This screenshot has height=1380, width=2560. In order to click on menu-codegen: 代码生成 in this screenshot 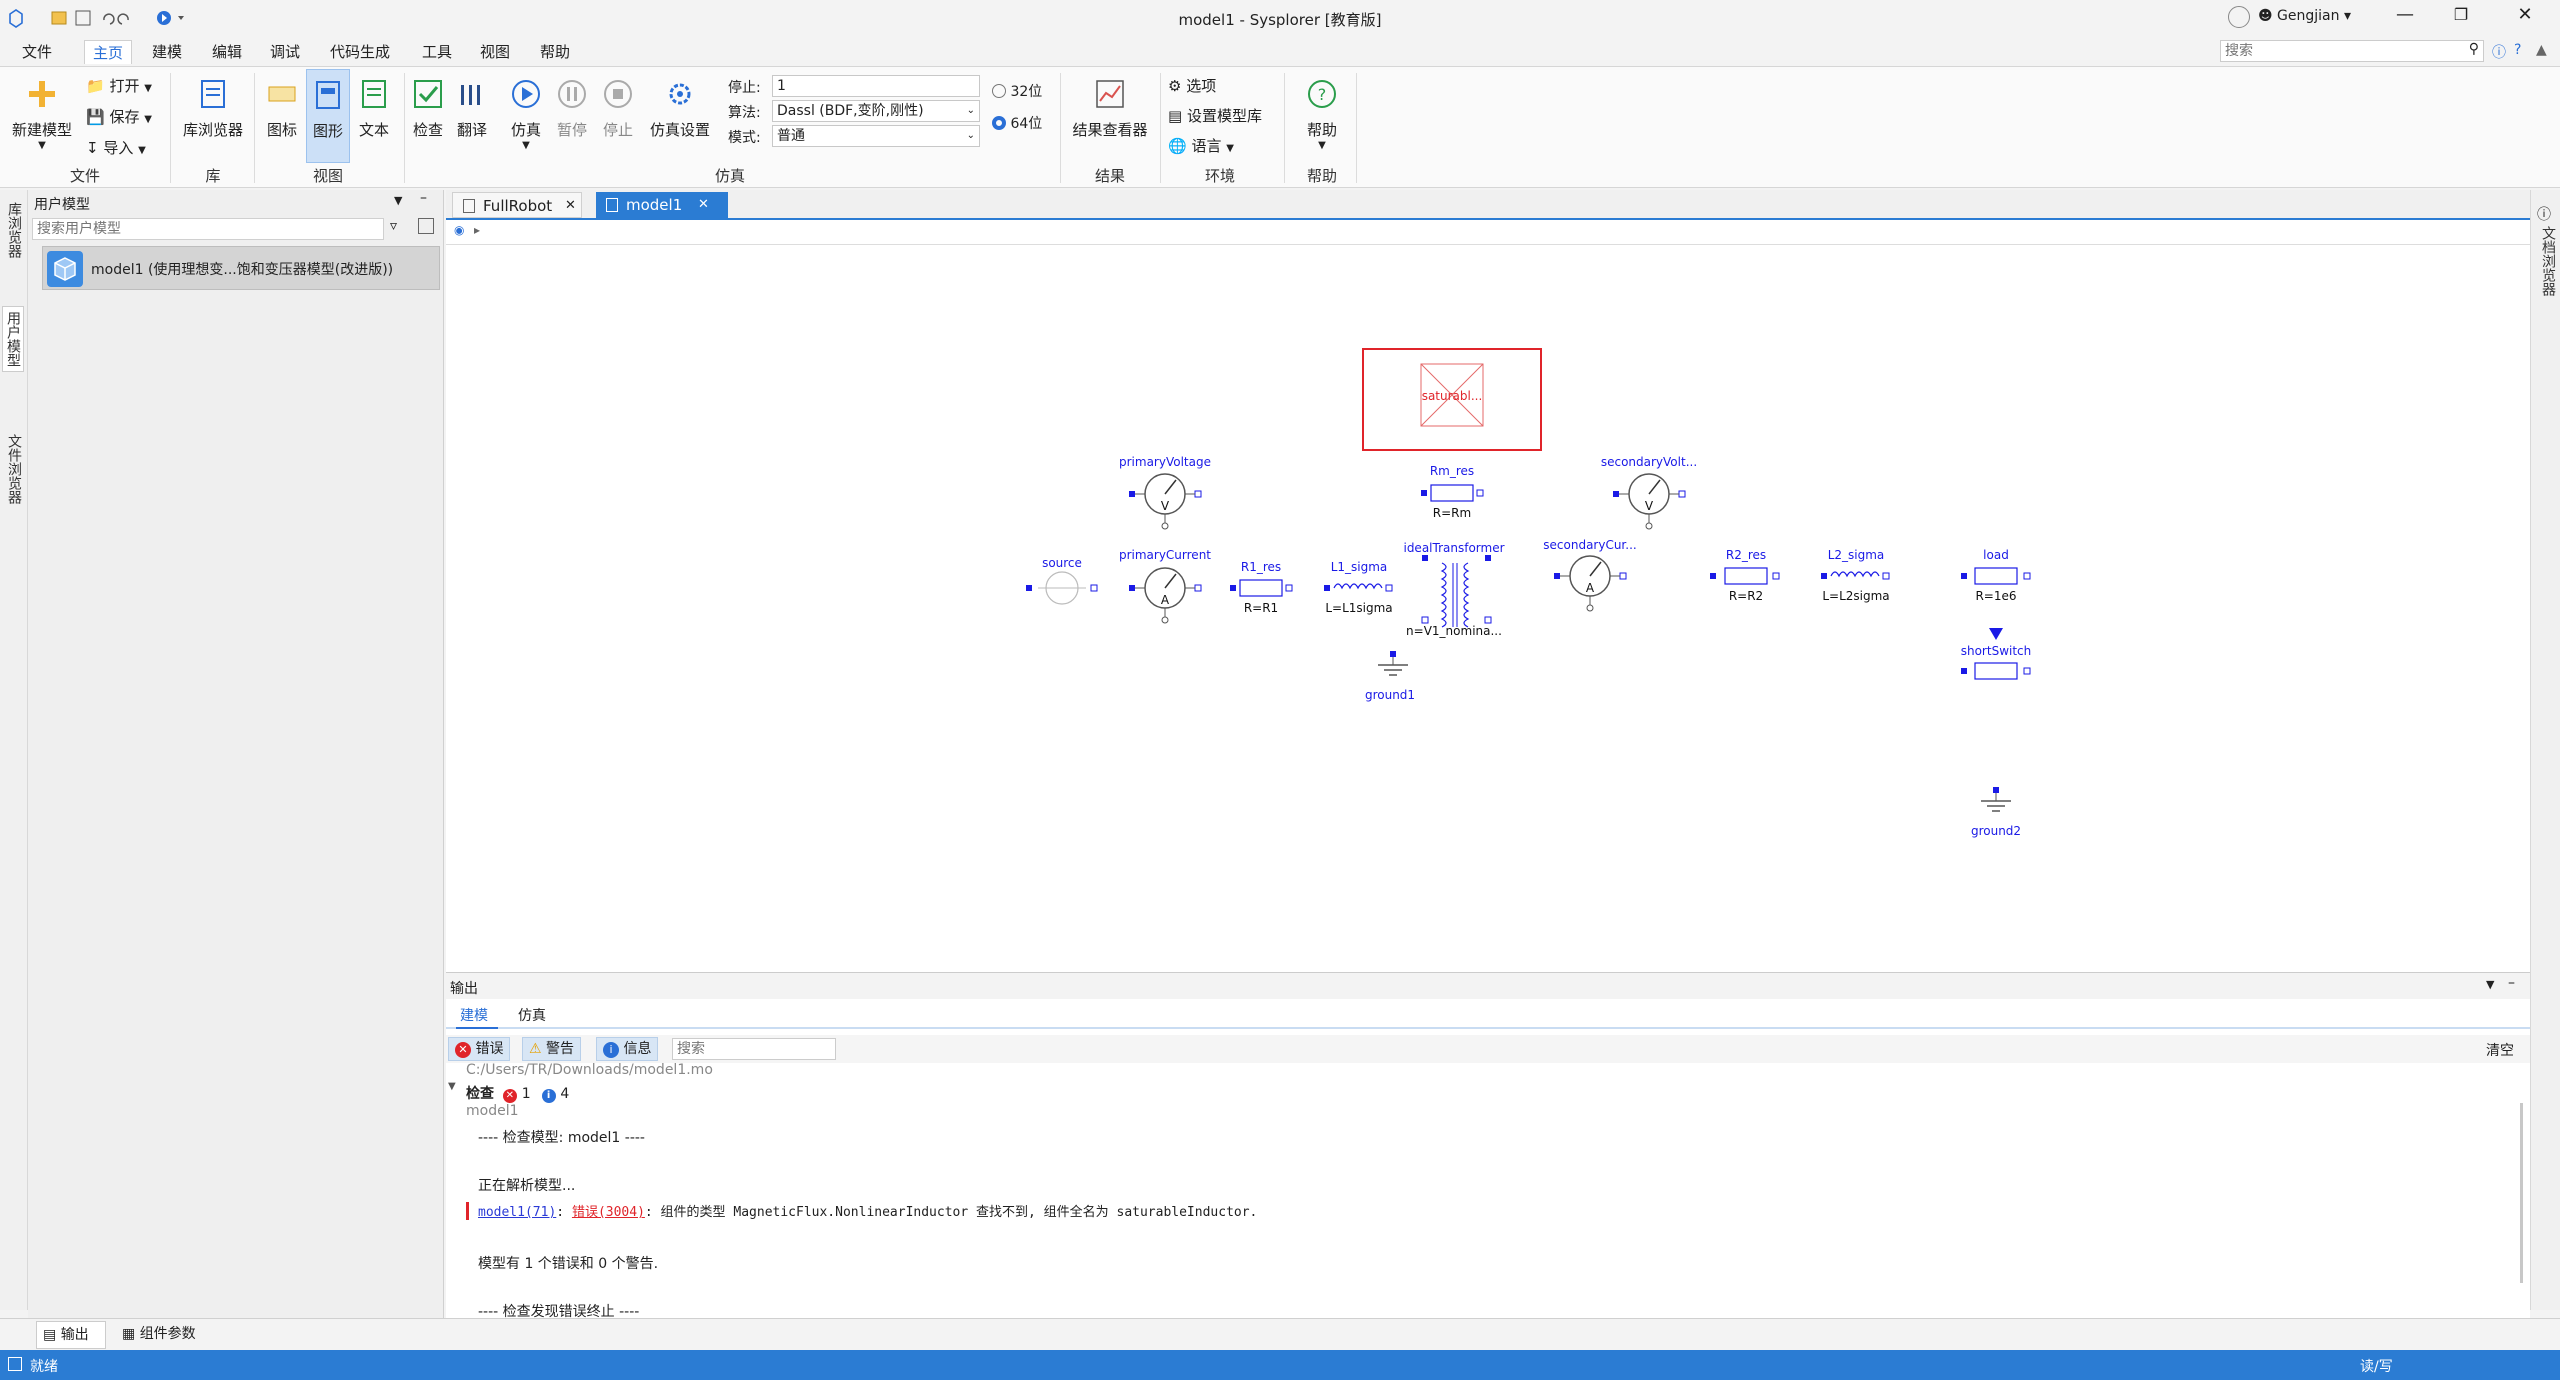, I will do `click(360, 52)`.